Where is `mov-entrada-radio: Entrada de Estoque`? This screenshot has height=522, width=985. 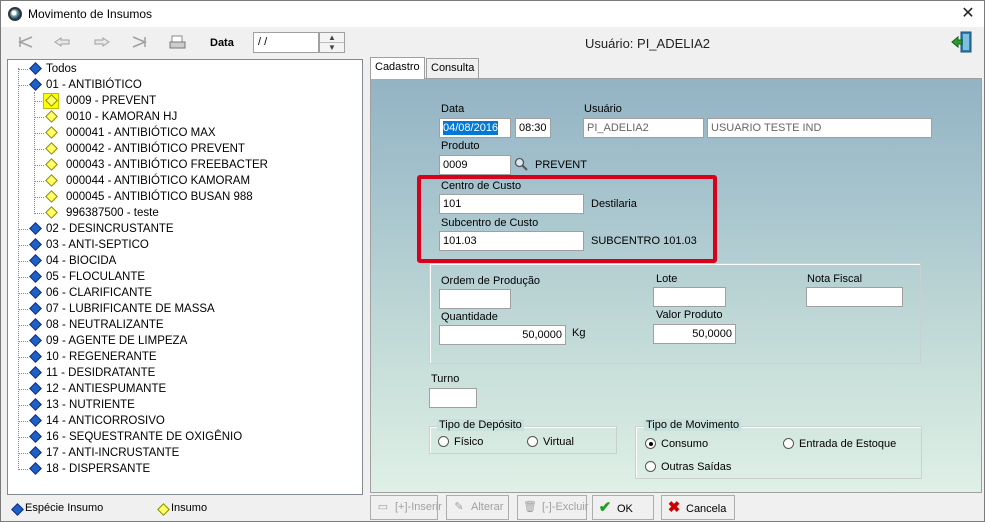
mov-entrada-radio: Entrada de Estoque is located at coordinates (839, 444).